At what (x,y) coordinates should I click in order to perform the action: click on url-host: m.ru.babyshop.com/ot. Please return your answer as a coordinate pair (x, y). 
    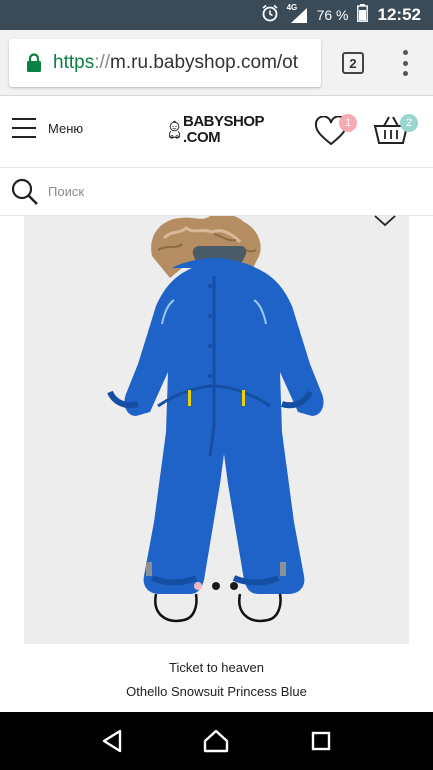
    Looking at the image, I should click on (204, 62).